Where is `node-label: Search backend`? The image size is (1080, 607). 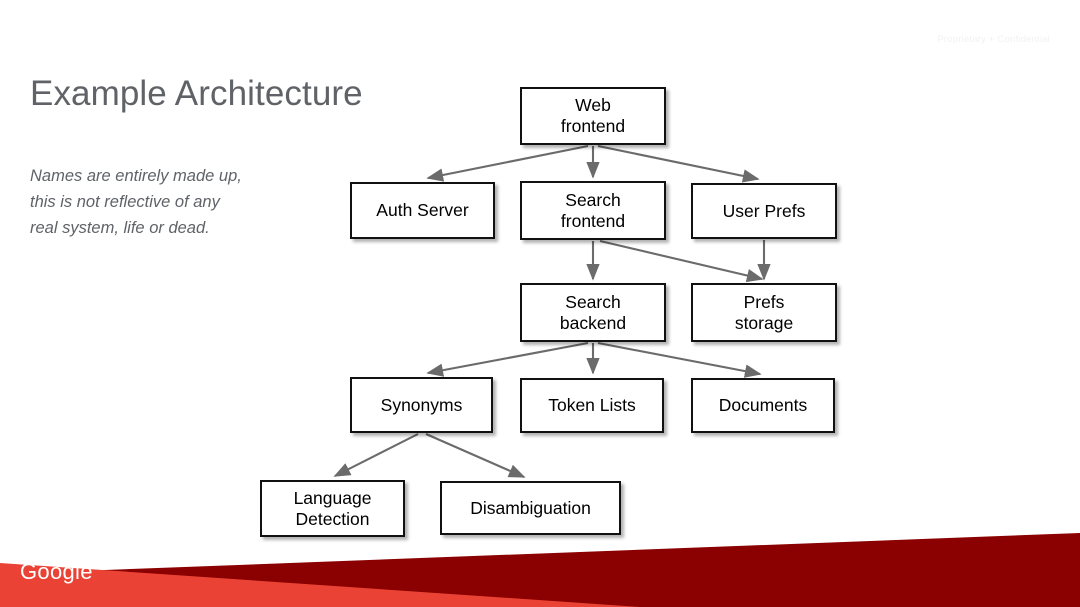
node-label: Search backend is located at coordinates (593, 312).